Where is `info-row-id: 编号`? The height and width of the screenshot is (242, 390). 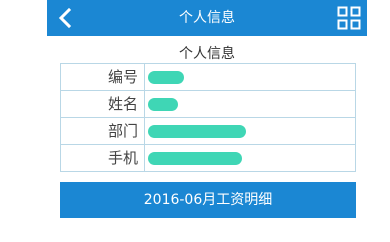 info-row-id: 编号 is located at coordinates (208, 77).